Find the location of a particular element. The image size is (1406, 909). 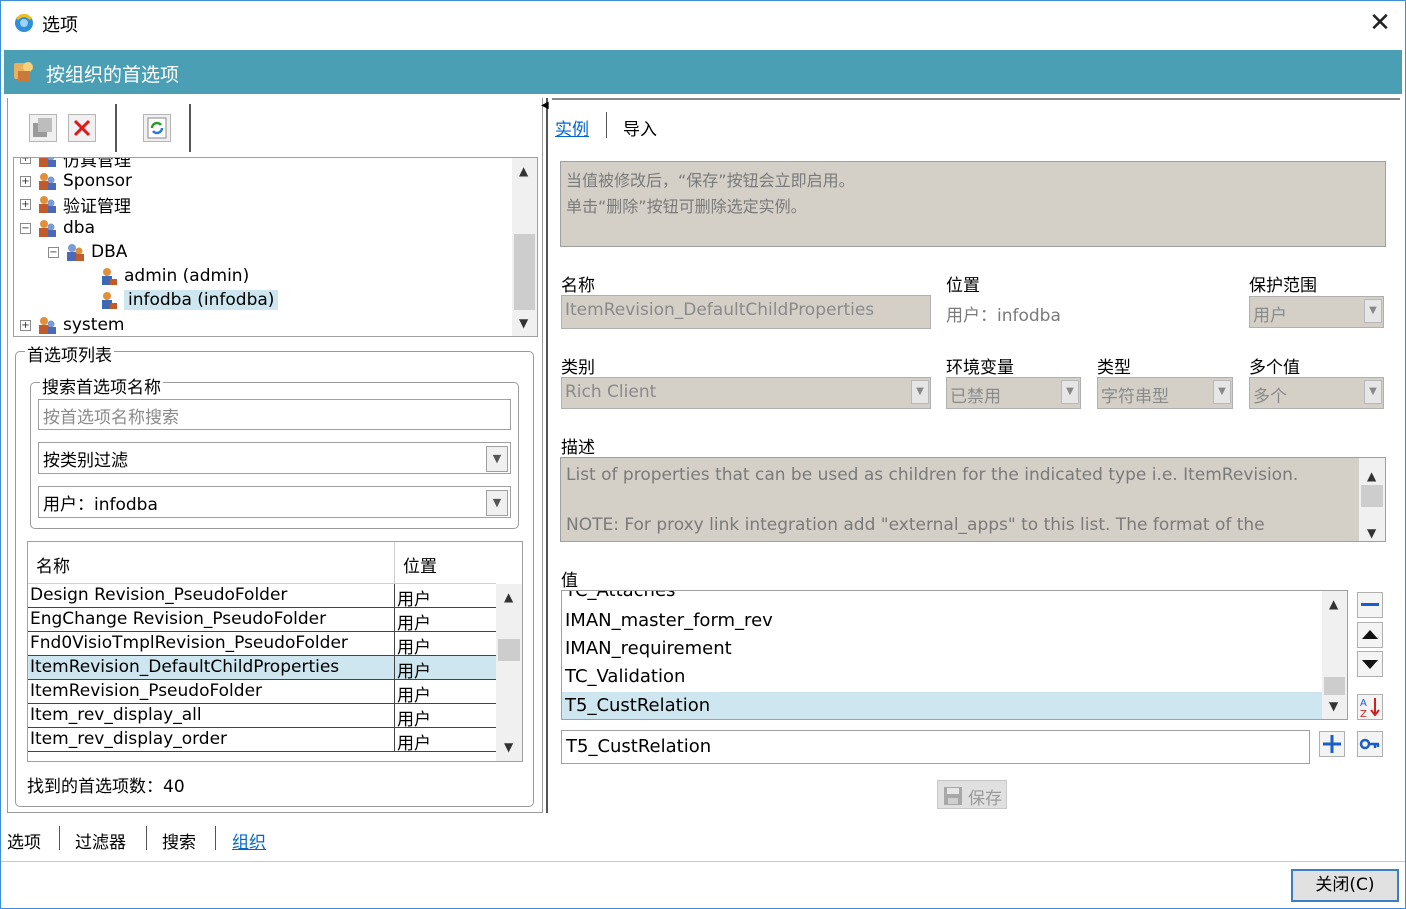

refresh-button is located at coordinates (157, 128).